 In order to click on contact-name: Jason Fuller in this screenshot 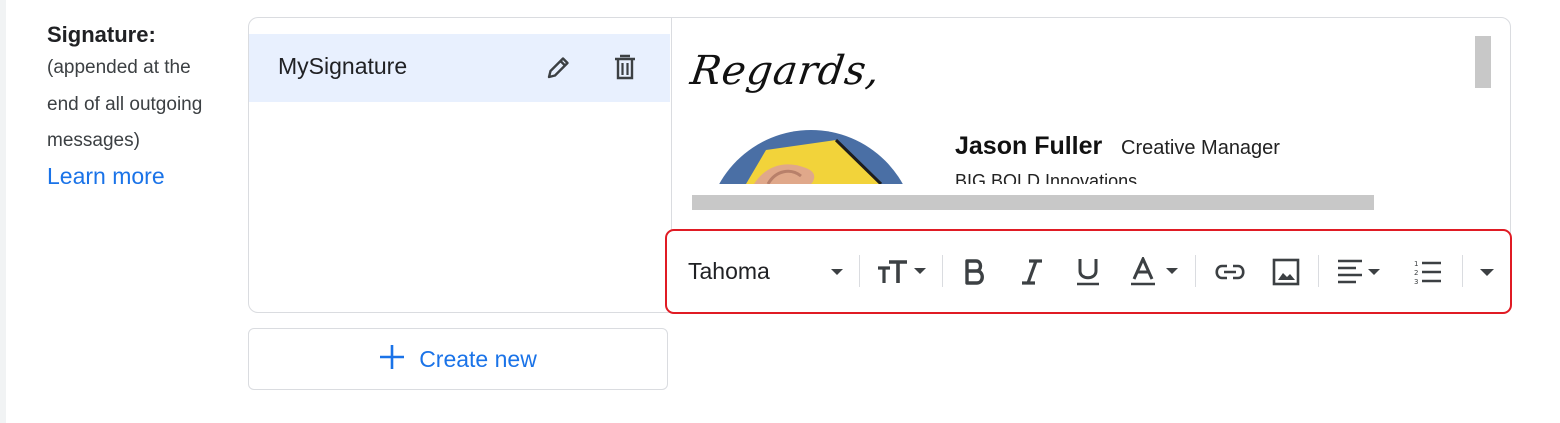, I will do `click(1029, 146)`.